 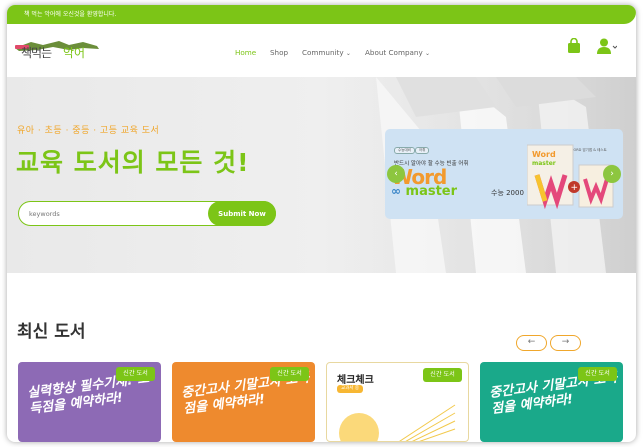 I want to click on book-card: 실력향상 필수기재! 고득점을 예약하라! 신간 도서, so click(x=89, y=402).